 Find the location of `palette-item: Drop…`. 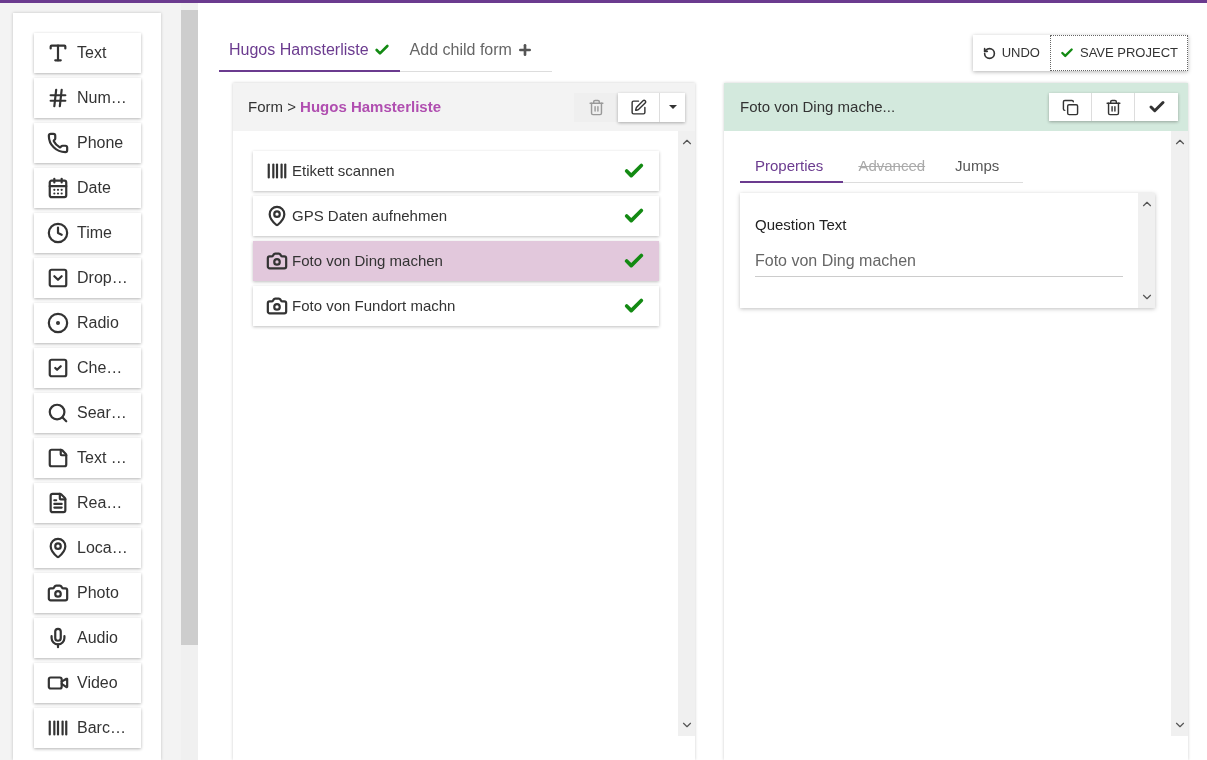

palette-item: Drop… is located at coordinates (87, 278).